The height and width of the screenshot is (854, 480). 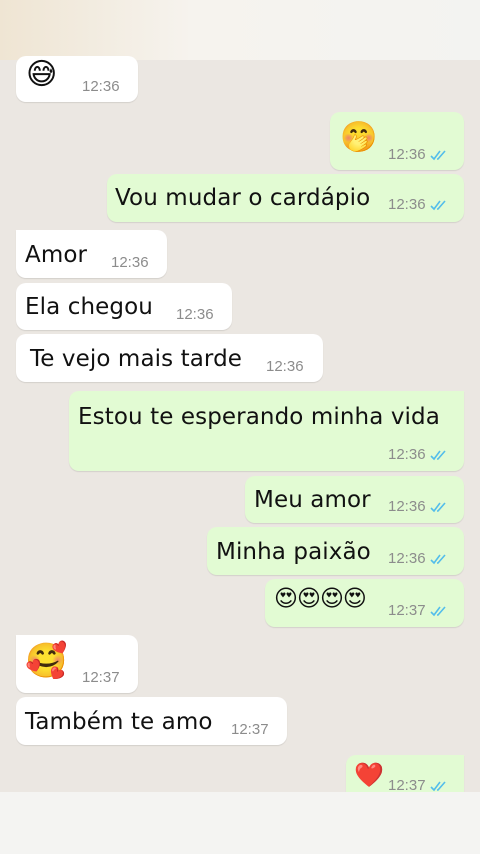 I want to click on message-text: Estou te esperando minha vida, so click(x=259, y=417).